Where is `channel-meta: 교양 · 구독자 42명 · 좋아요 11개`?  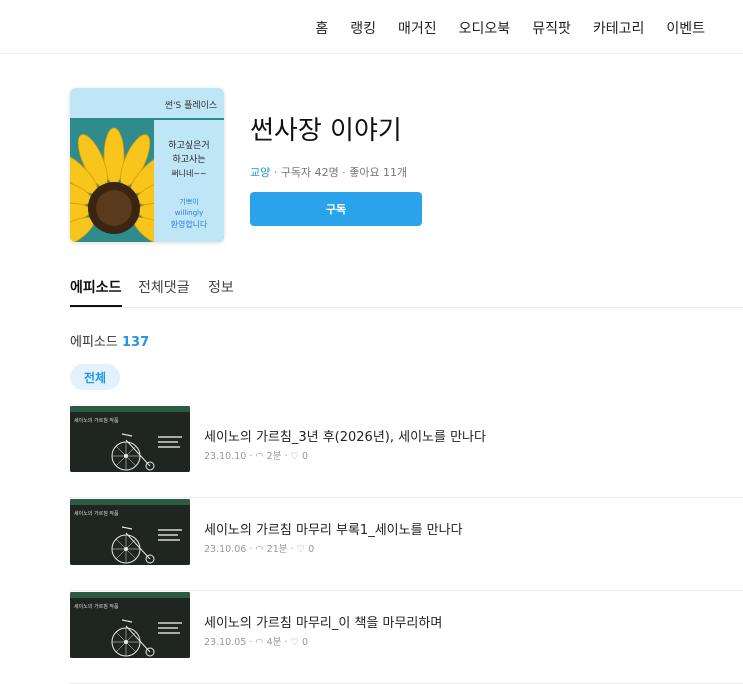
channel-meta: 교양 · 구독자 42명 · 좋아요 11개 is located at coordinates (328, 172).